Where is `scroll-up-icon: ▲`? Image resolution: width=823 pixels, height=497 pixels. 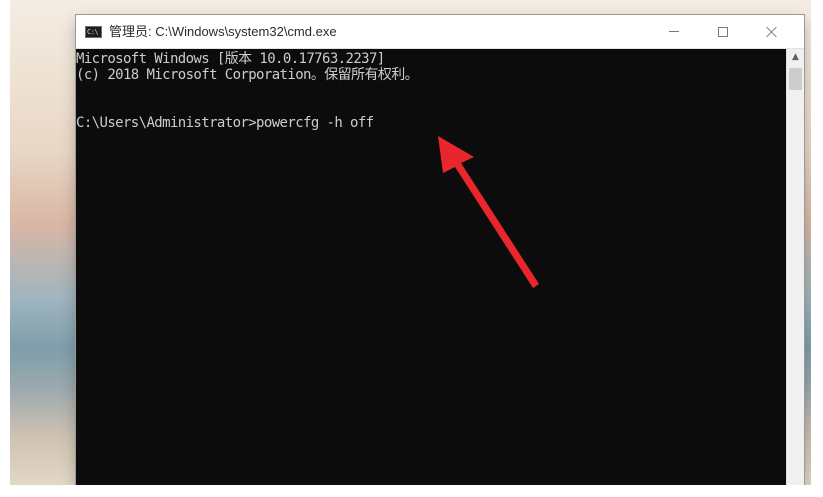
scroll-up-icon: ▲ is located at coordinates (795, 57).